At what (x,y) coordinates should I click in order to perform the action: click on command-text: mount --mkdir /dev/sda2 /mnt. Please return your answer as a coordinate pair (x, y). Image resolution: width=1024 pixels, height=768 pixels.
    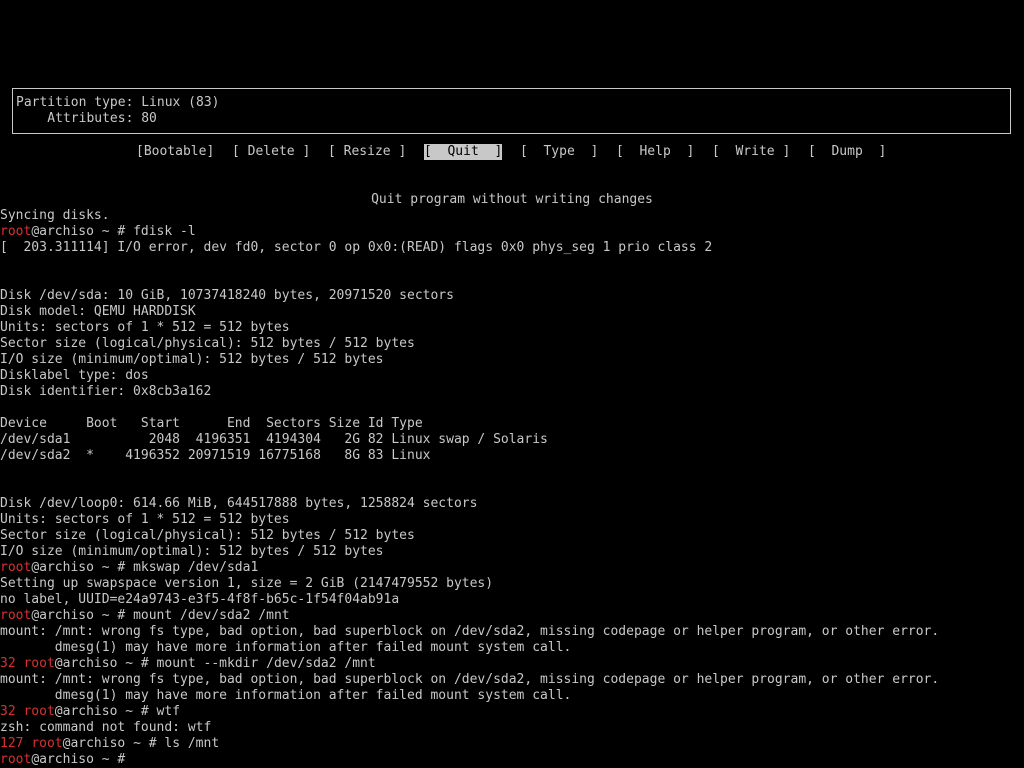
    Looking at the image, I should click on (266, 663).